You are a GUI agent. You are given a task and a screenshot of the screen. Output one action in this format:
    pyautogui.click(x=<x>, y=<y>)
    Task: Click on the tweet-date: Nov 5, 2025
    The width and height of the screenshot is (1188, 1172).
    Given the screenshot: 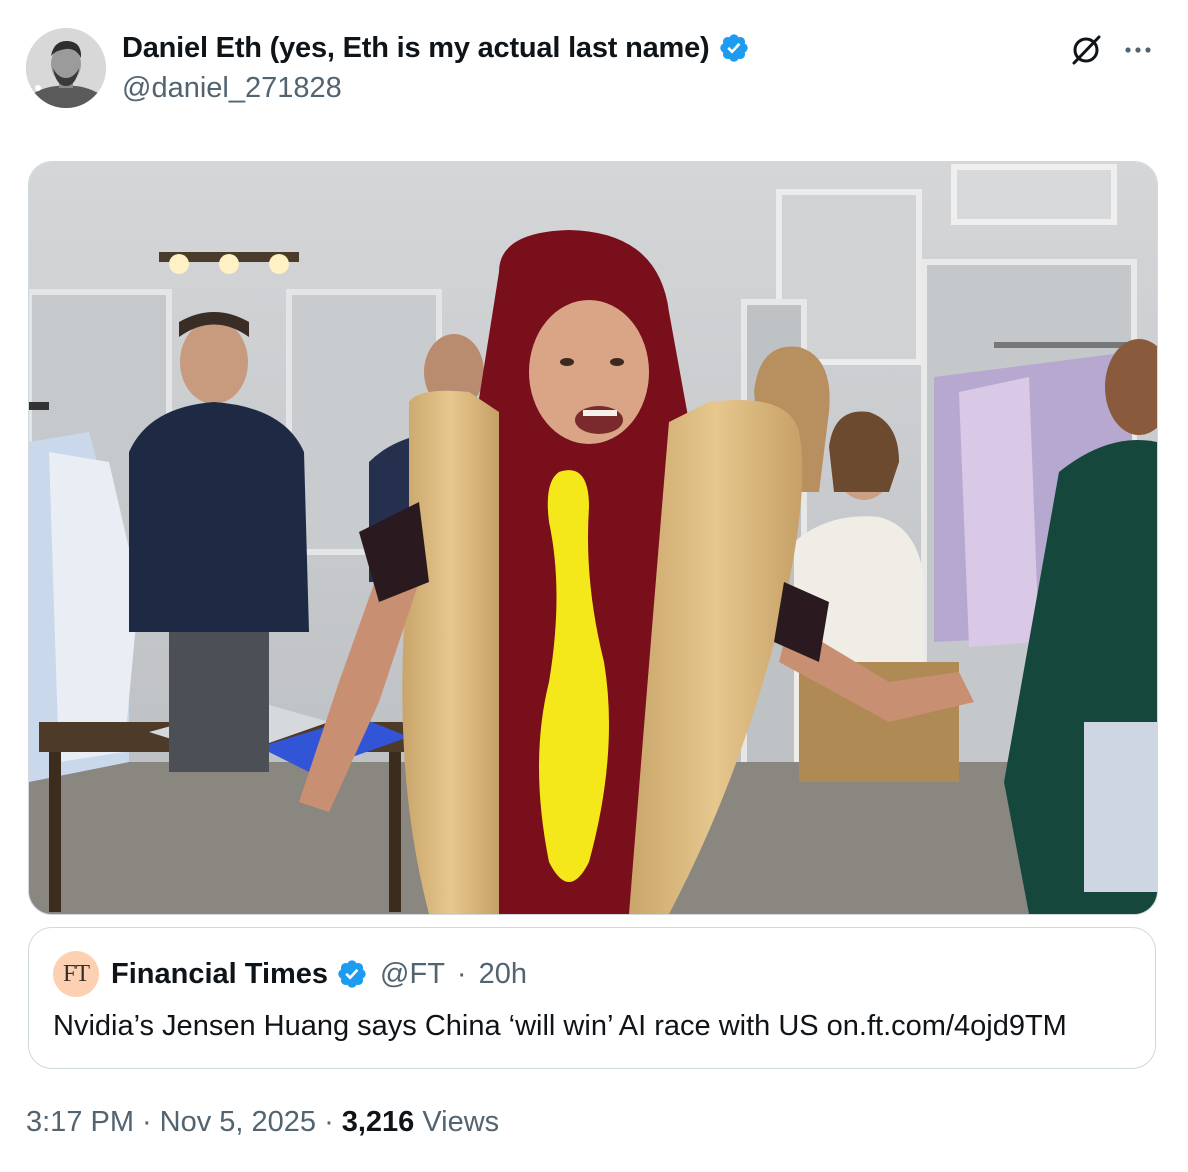 What is the action you would take?
    pyautogui.click(x=238, y=1122)
    